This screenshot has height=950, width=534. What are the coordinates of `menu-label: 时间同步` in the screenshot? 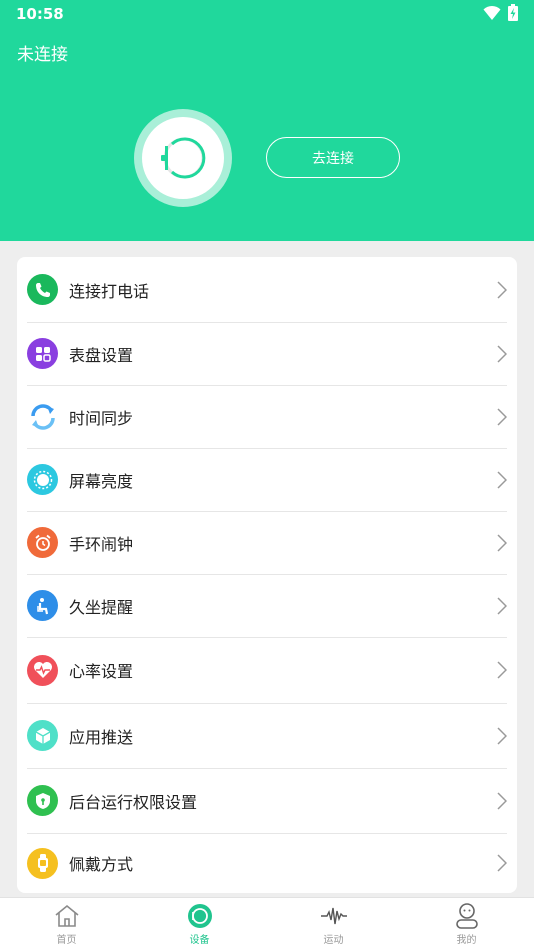 It's located at (101, 418).